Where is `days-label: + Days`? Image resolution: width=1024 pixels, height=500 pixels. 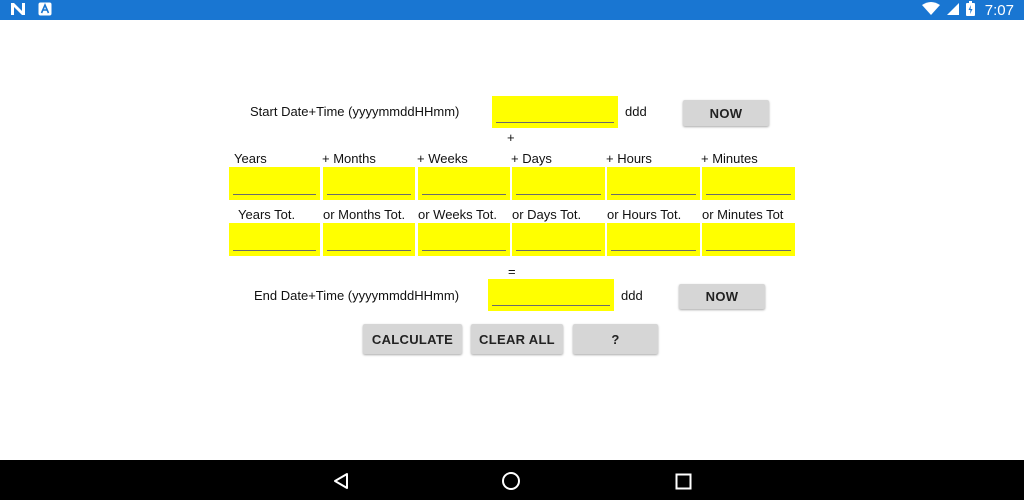 days-label: + Days is located at coordinates (531, 158).